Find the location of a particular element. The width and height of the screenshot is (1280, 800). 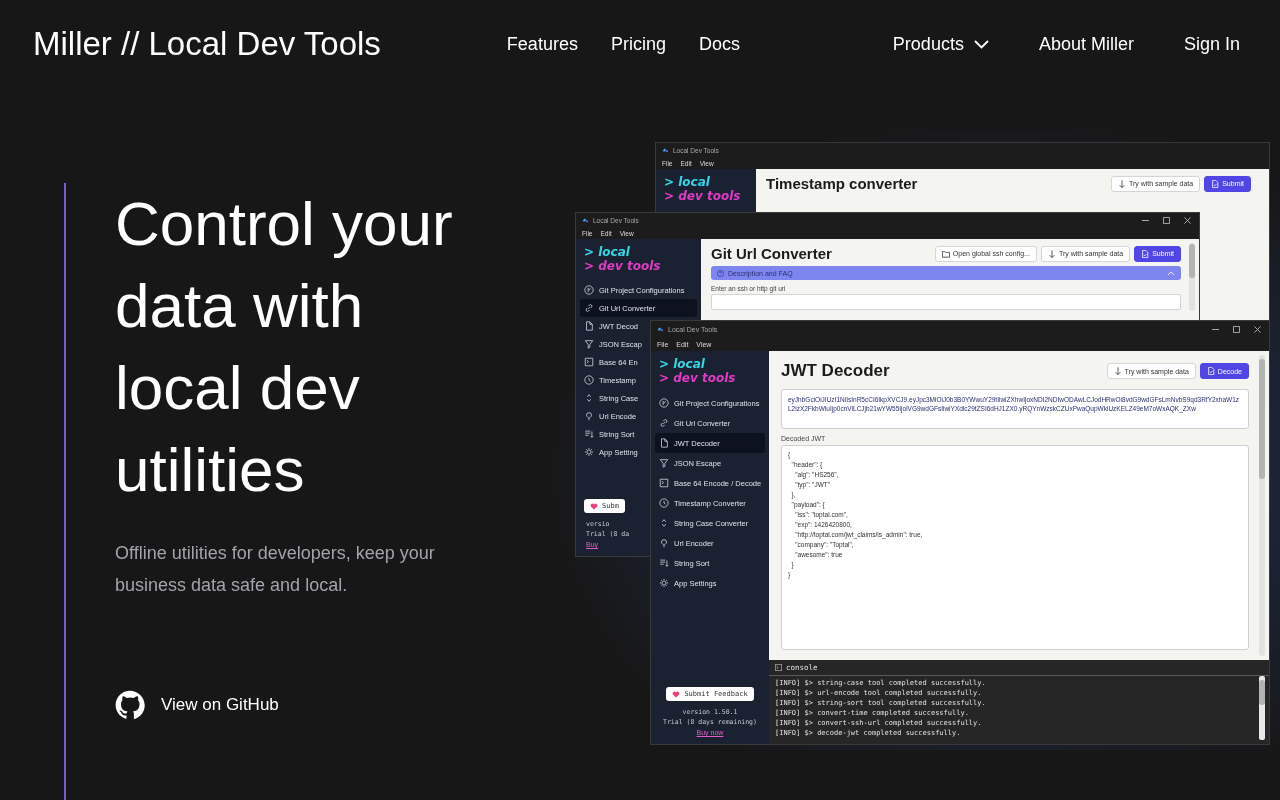

hero-subtitle: Offline utilities for developers, keep your business data safe and local. is located at coordinates (275, 569).